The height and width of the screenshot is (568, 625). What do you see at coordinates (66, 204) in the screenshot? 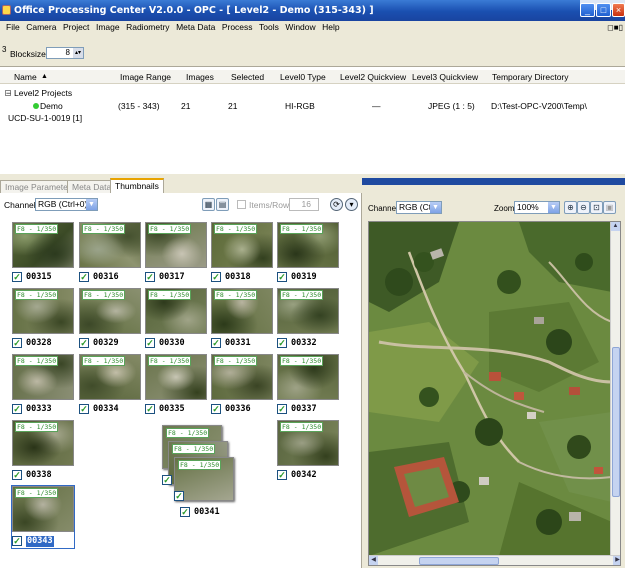
I see `channel-select: RGB (Ctrl+0) ▼` at bounding box center [66, 204].